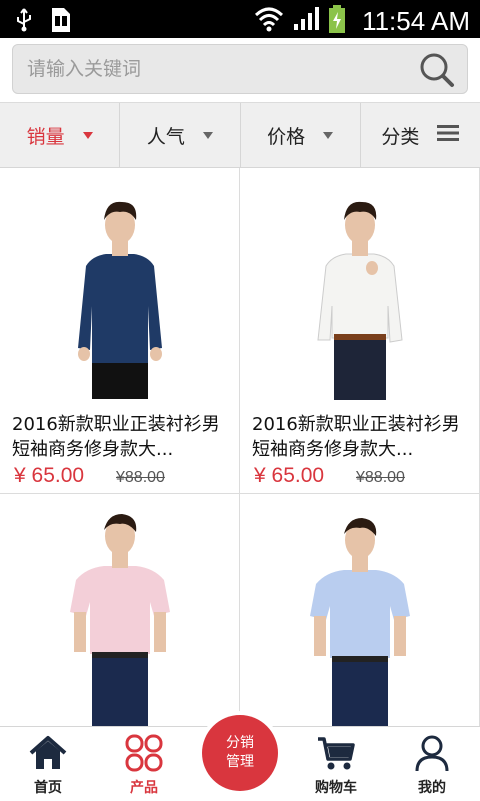  I want to click on status-bar: 11:54 AM, so click(240, 19).